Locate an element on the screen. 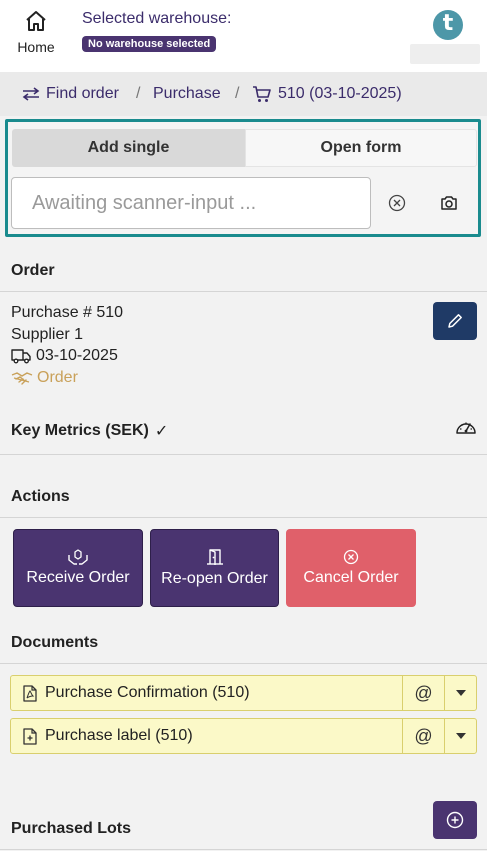 The width and height of the screenshot is (487, 851). reopen-order-button: Re-open Order is located at coordinates (214, 568).